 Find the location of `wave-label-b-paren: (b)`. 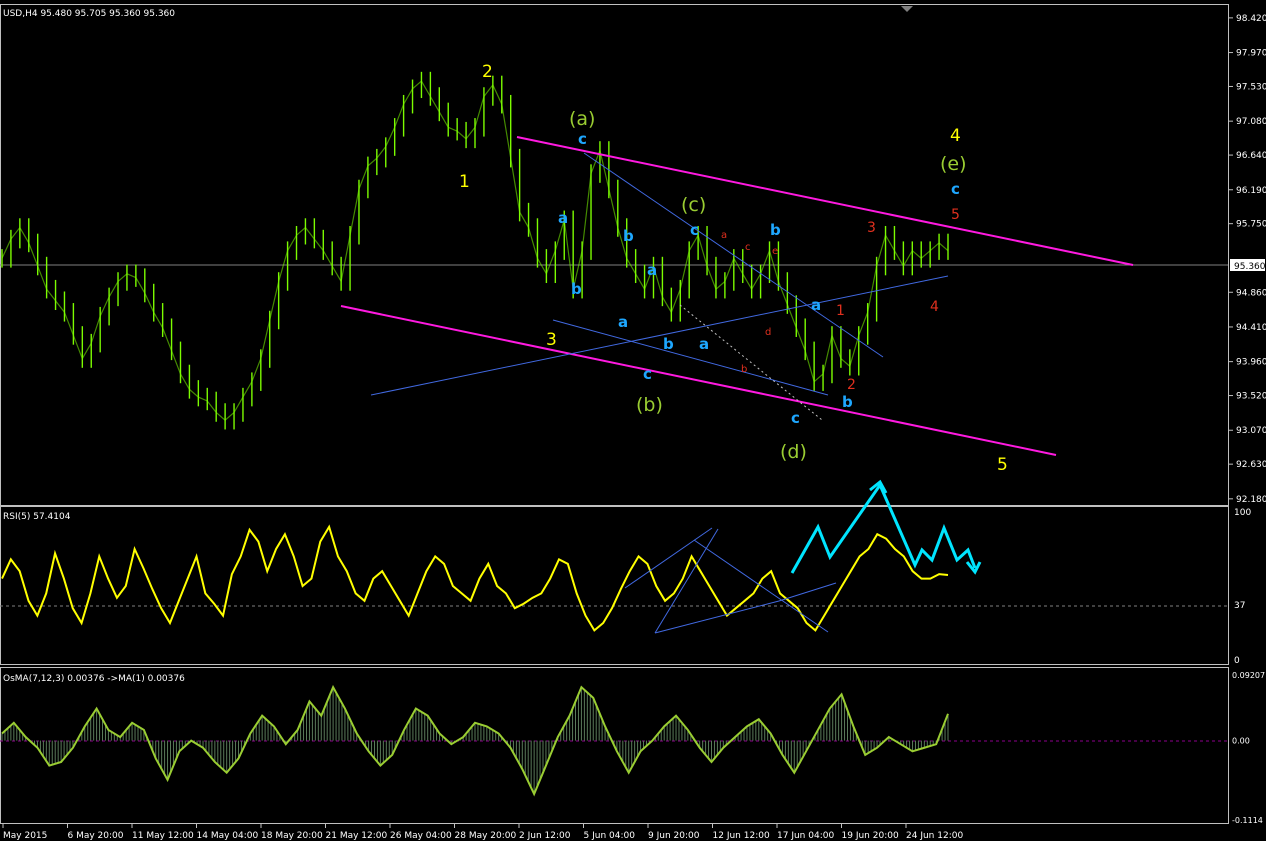

wave-label-b-paren: (b) is located at coordinates (649, 405).